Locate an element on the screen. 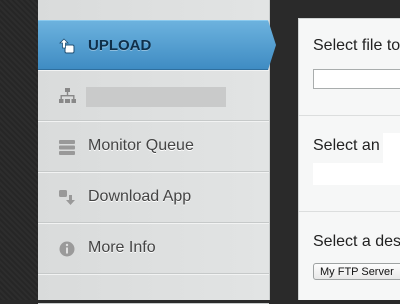 The height and width of the screenshot is (304, 400). destination-section: Select a des is located at coordinates (349, 256).